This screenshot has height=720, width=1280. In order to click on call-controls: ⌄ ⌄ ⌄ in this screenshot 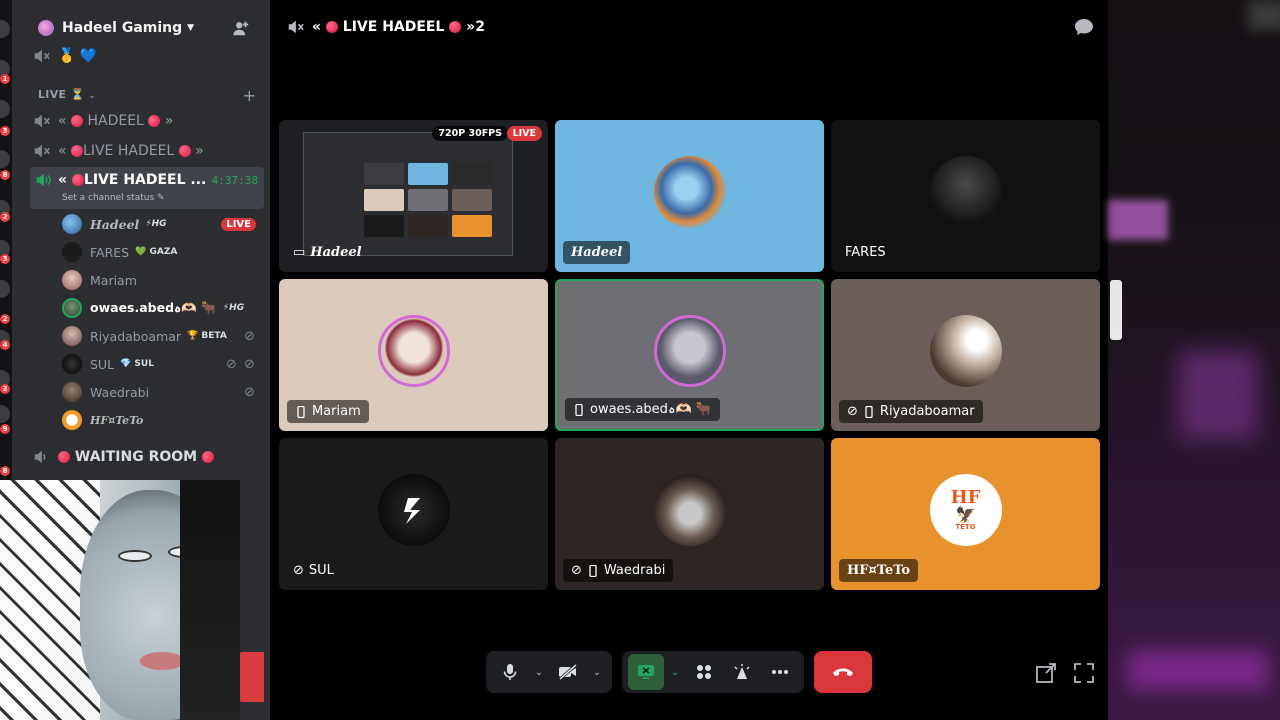, I will do `click(679, 672)`.